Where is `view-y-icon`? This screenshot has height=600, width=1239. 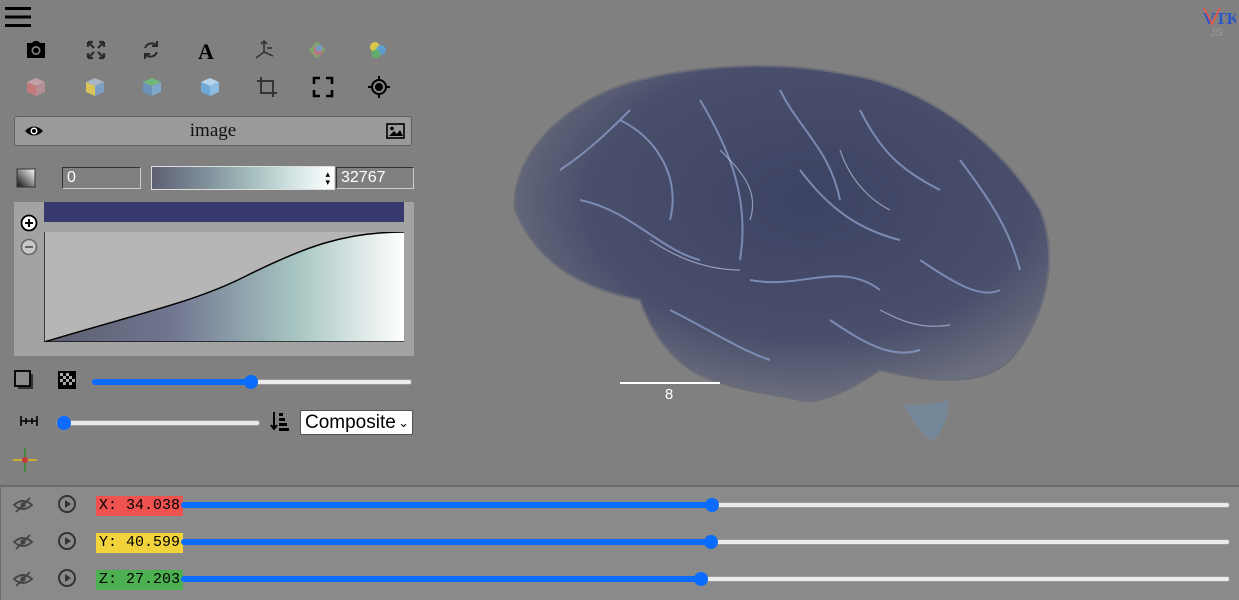
view-y-icon is located at coordinates (95, 87).